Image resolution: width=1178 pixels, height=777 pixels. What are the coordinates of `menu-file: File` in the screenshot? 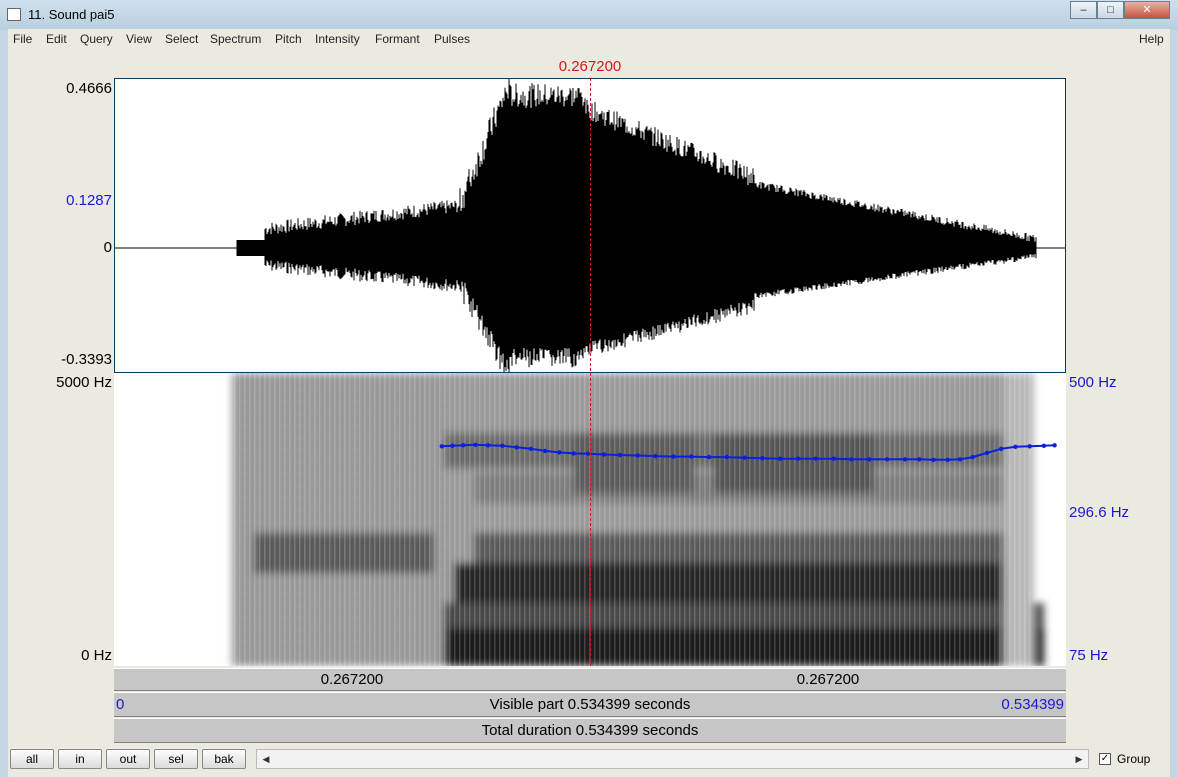 It's located at (22, 39).